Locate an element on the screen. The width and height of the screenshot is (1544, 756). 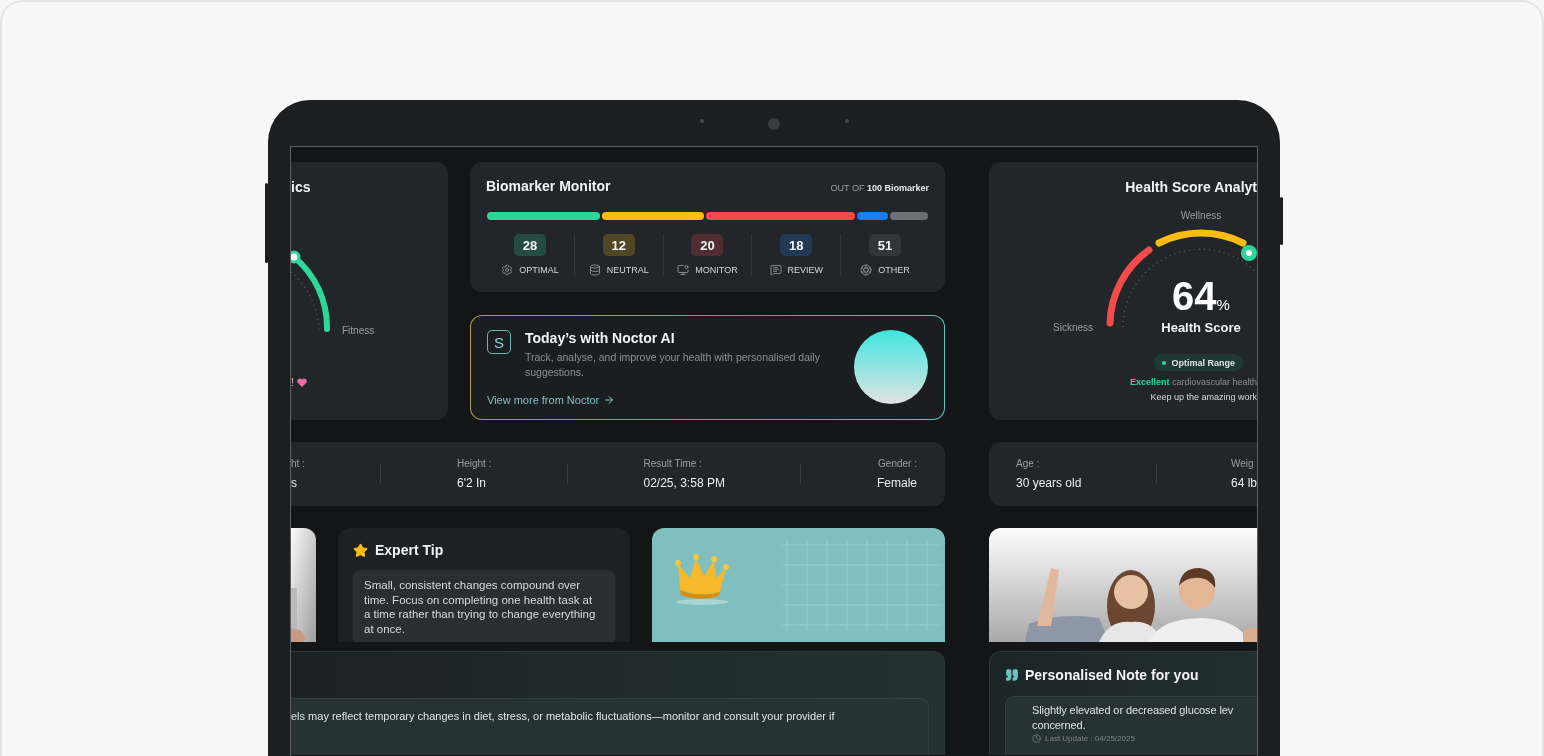
category-label: NEUTRAL is located at coordinates (627, 270).